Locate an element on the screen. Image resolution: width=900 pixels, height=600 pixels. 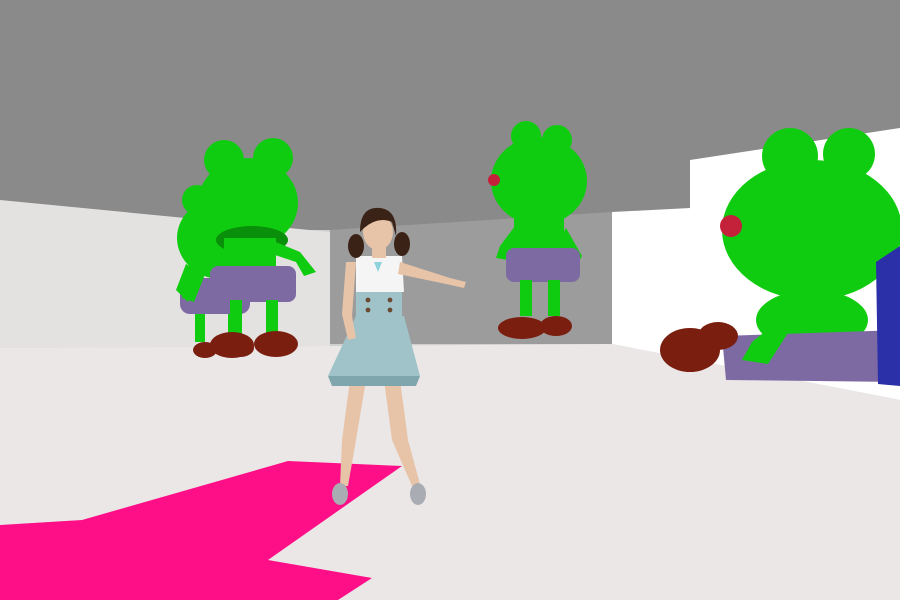
frog-statue-left-back-part is located at coordinates (200, 328).